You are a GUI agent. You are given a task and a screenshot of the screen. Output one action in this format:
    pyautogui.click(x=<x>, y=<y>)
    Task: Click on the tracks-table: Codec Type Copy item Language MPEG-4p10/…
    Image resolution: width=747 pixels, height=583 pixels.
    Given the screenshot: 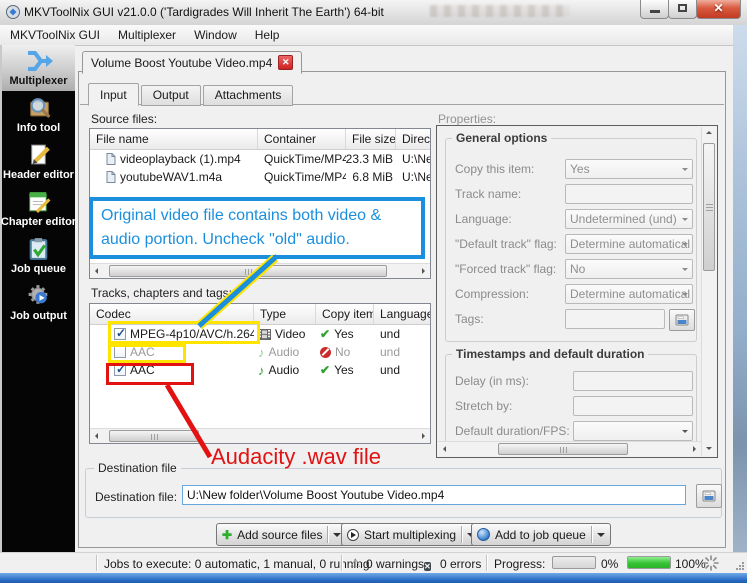 What is the action you would take?
    pyautogui.click(x=260, y=373)
    